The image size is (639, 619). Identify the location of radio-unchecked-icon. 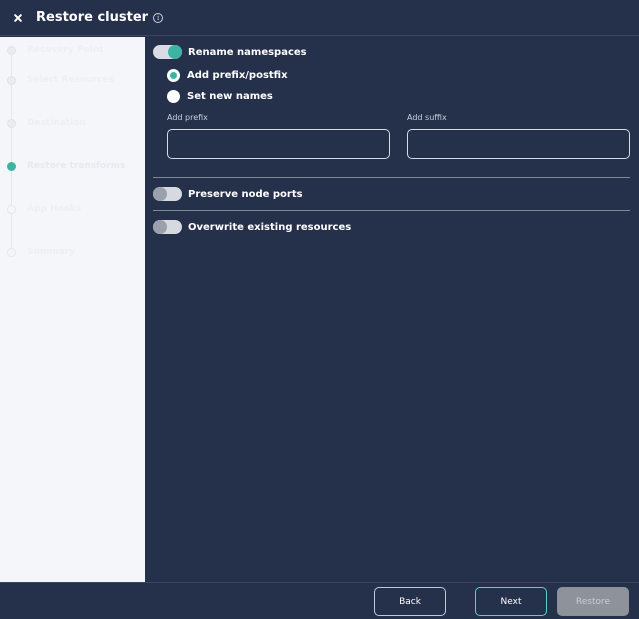
(173, 96).